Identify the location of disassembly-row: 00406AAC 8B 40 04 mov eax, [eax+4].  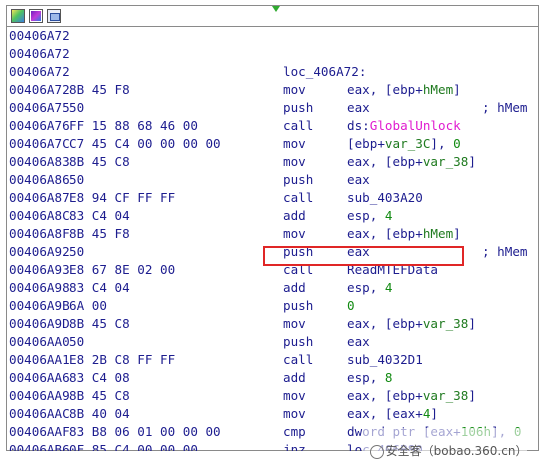
(272, 414).